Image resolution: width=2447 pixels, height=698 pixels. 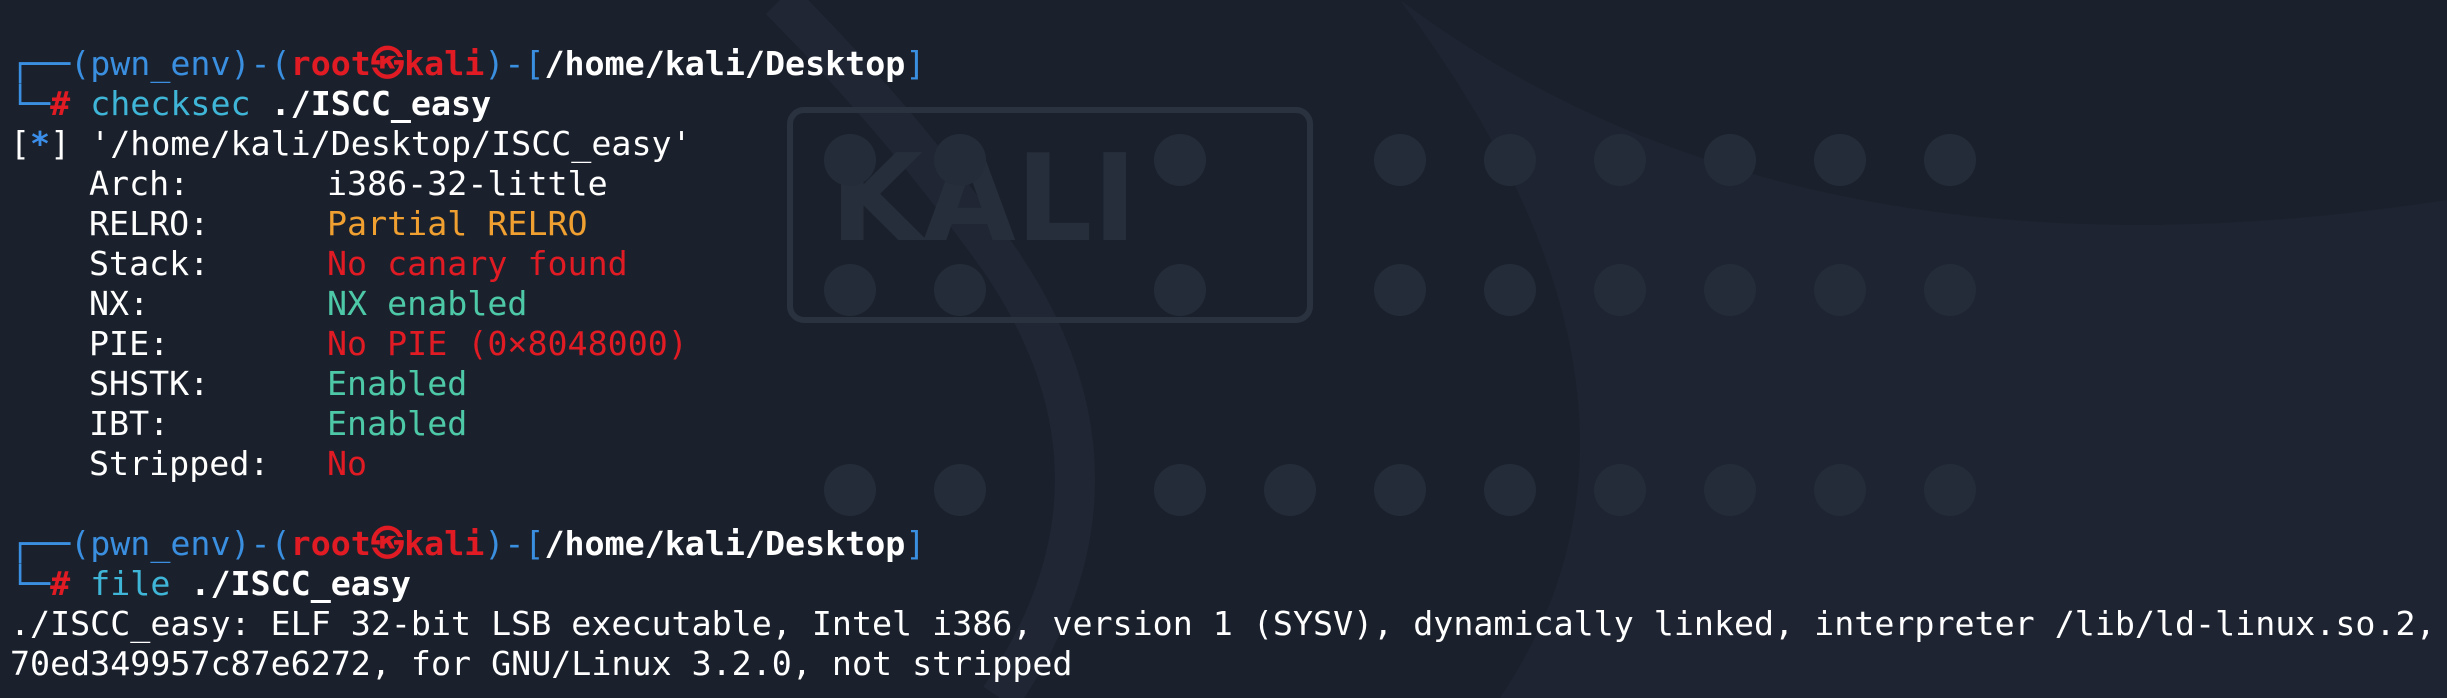 I want to click on checksec-row-stripped: Stripped: No, so click(x=228, y=463).